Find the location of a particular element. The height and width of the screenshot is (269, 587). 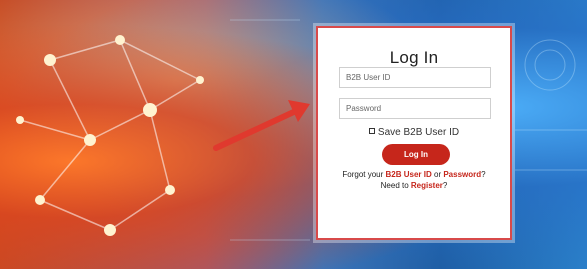

register-link: Register is located at coordinates (427, 185).